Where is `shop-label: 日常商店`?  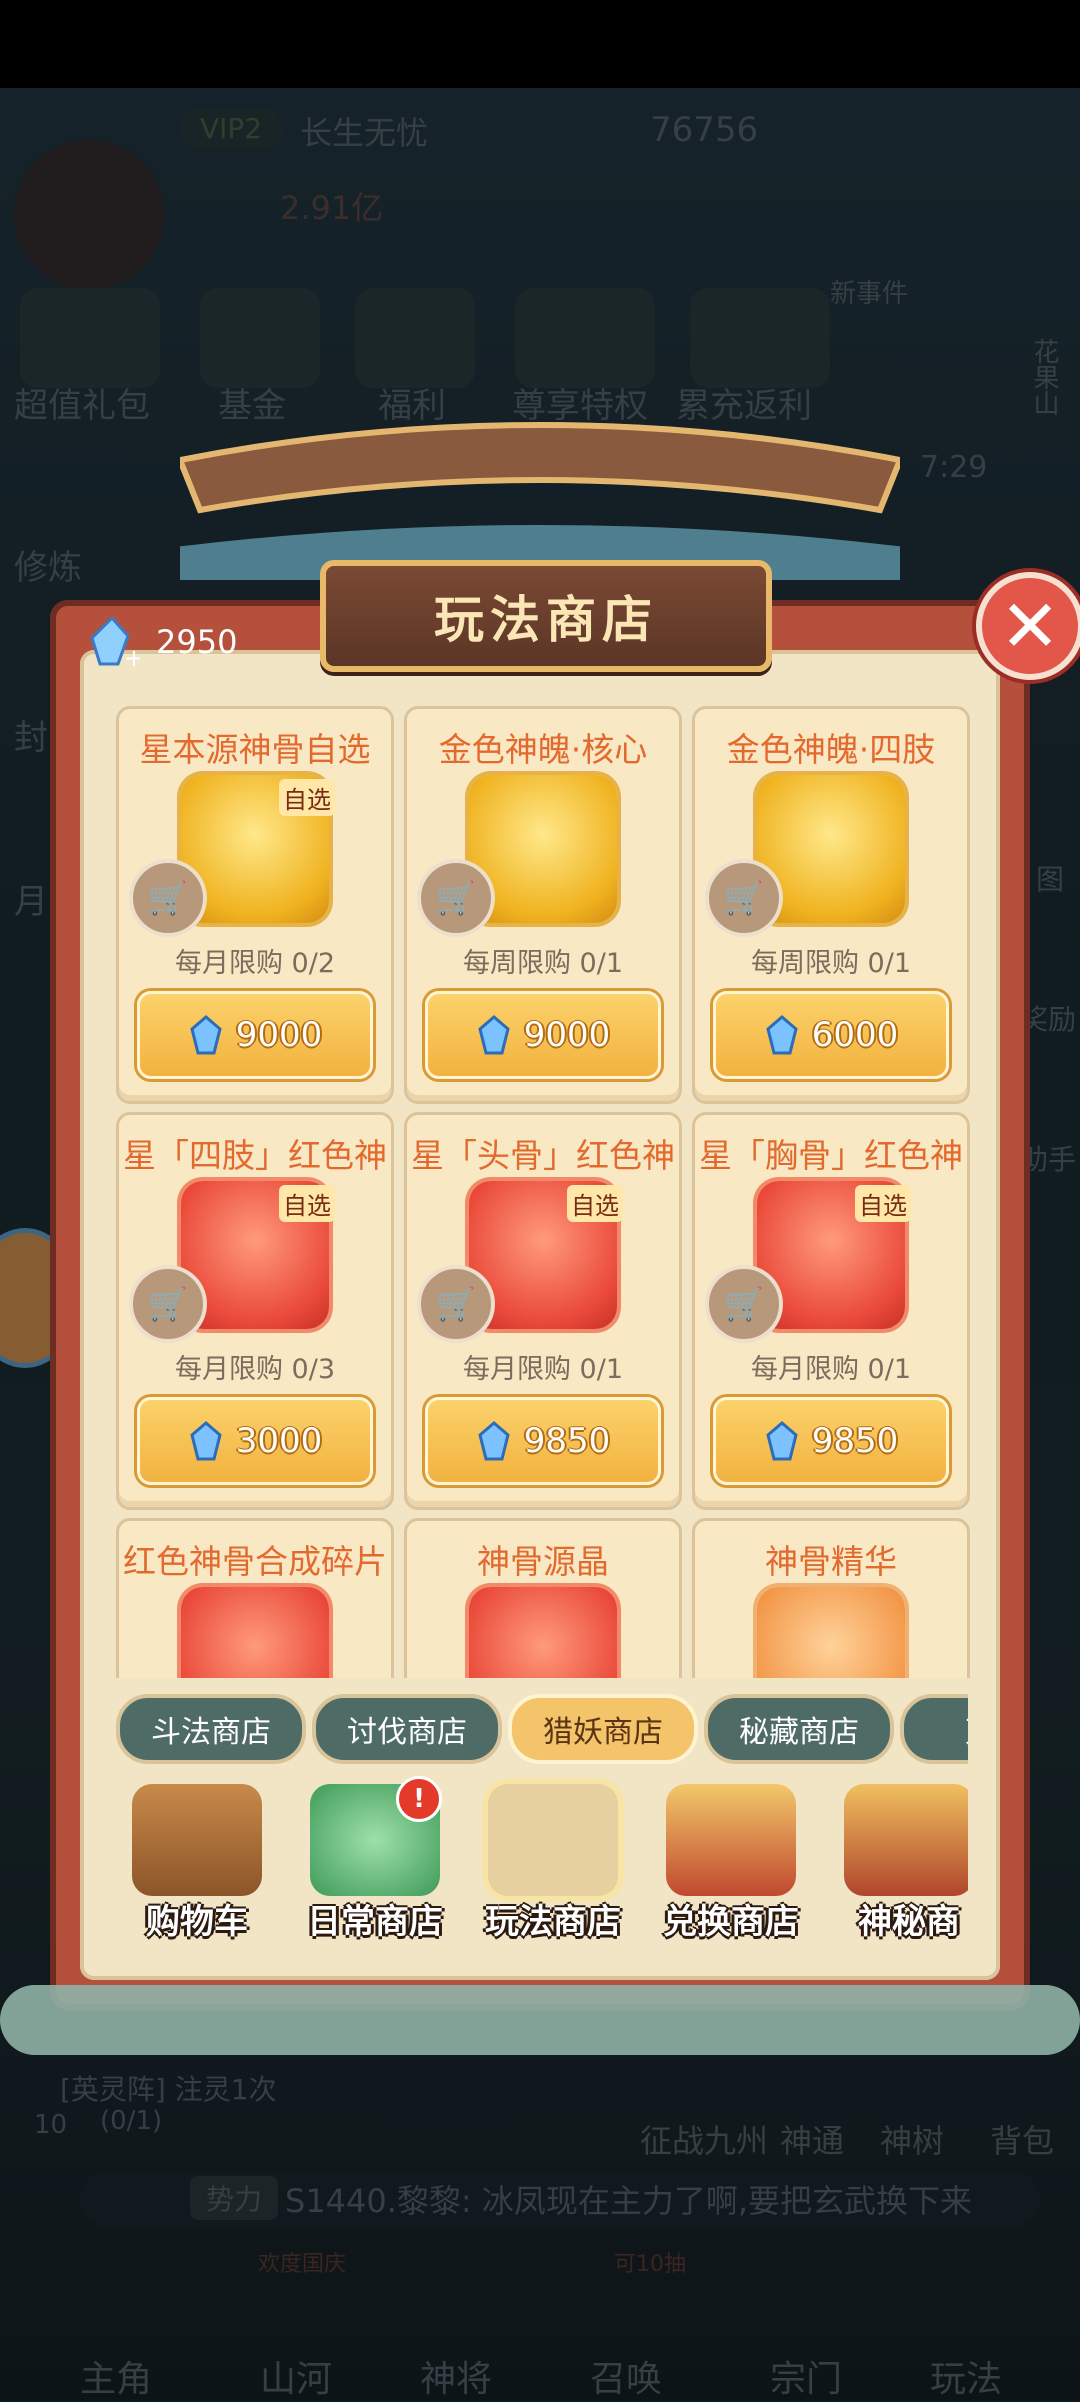 shop-label: 日常商店 is located at coordinates (375, 1922).